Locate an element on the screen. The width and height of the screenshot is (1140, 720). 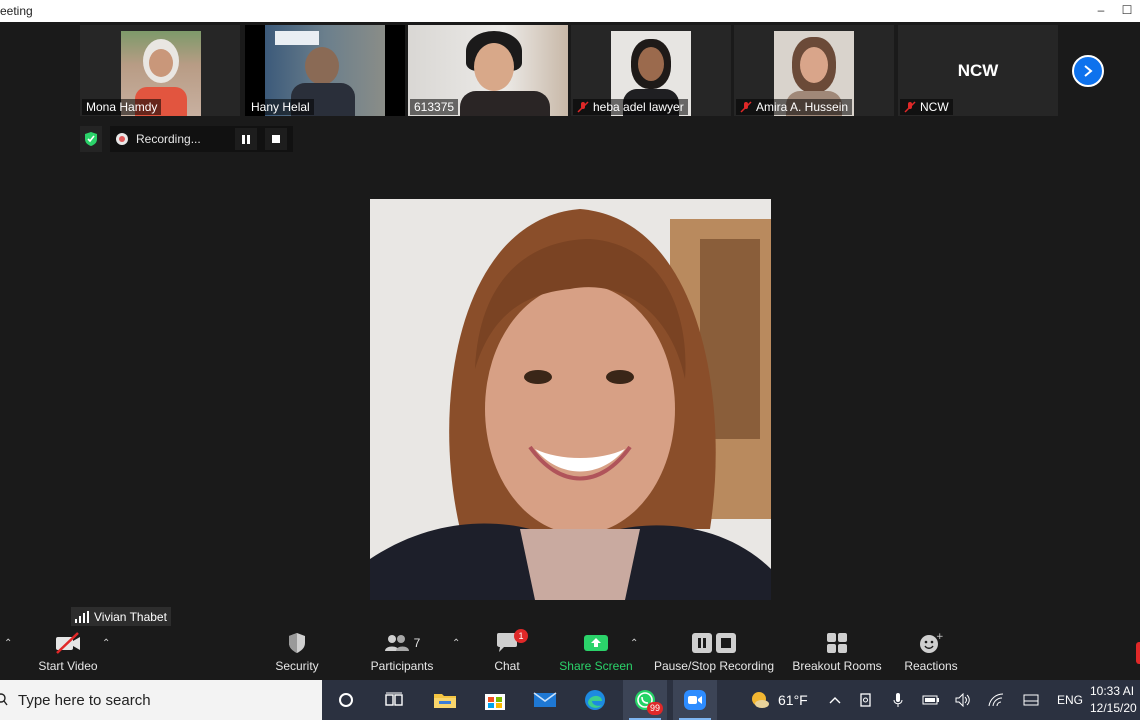
pause-stop-recording-button: Pause/Stop Recording is located at coordinates (714, 651).